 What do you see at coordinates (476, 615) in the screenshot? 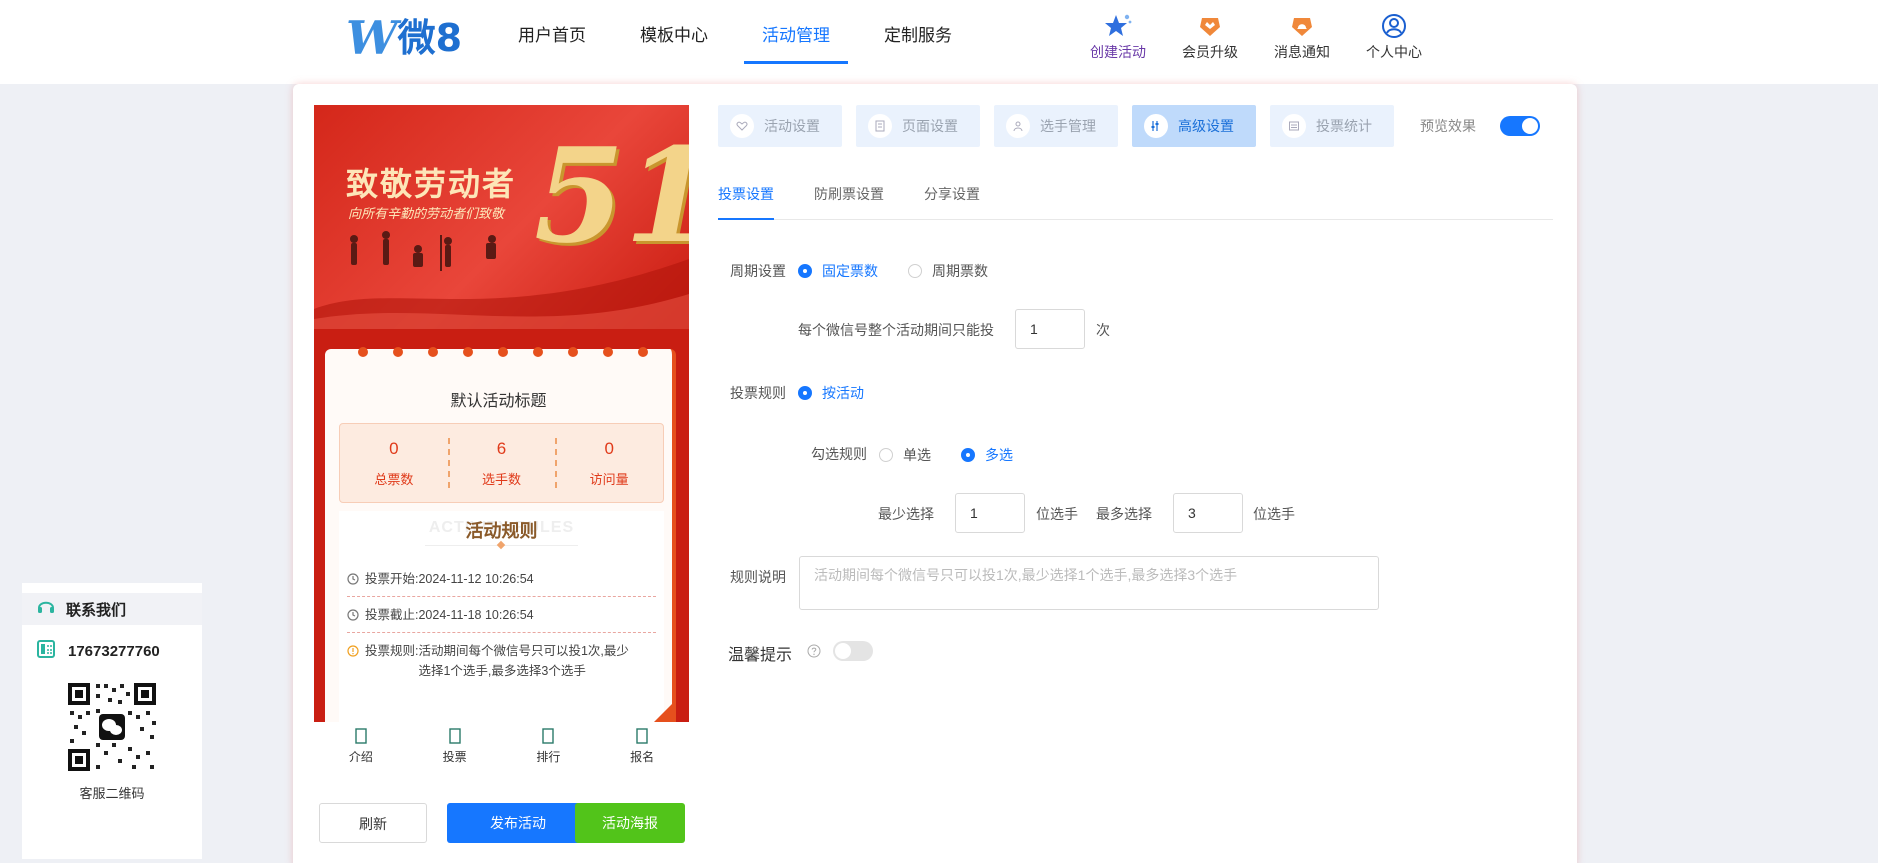
I see `vote-end-value: 2024-11-18 10:26:54` at bounding box center [476, 615].